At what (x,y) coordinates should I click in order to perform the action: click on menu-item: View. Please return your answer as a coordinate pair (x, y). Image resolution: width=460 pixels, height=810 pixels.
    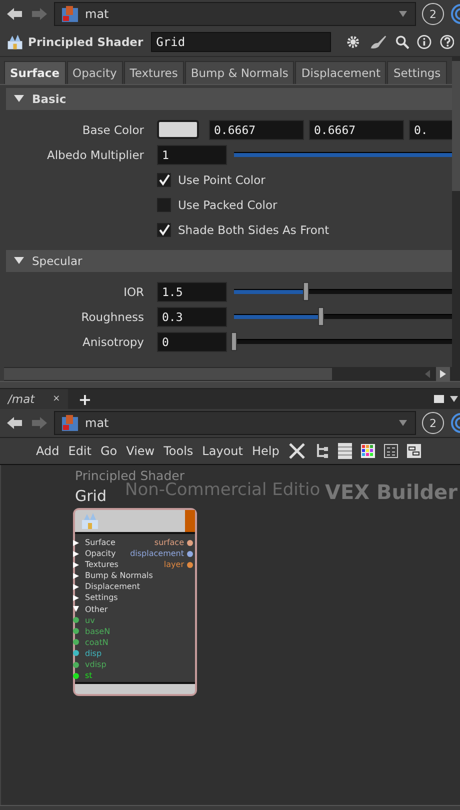
    Looking at the image, I should click on (140, 451).